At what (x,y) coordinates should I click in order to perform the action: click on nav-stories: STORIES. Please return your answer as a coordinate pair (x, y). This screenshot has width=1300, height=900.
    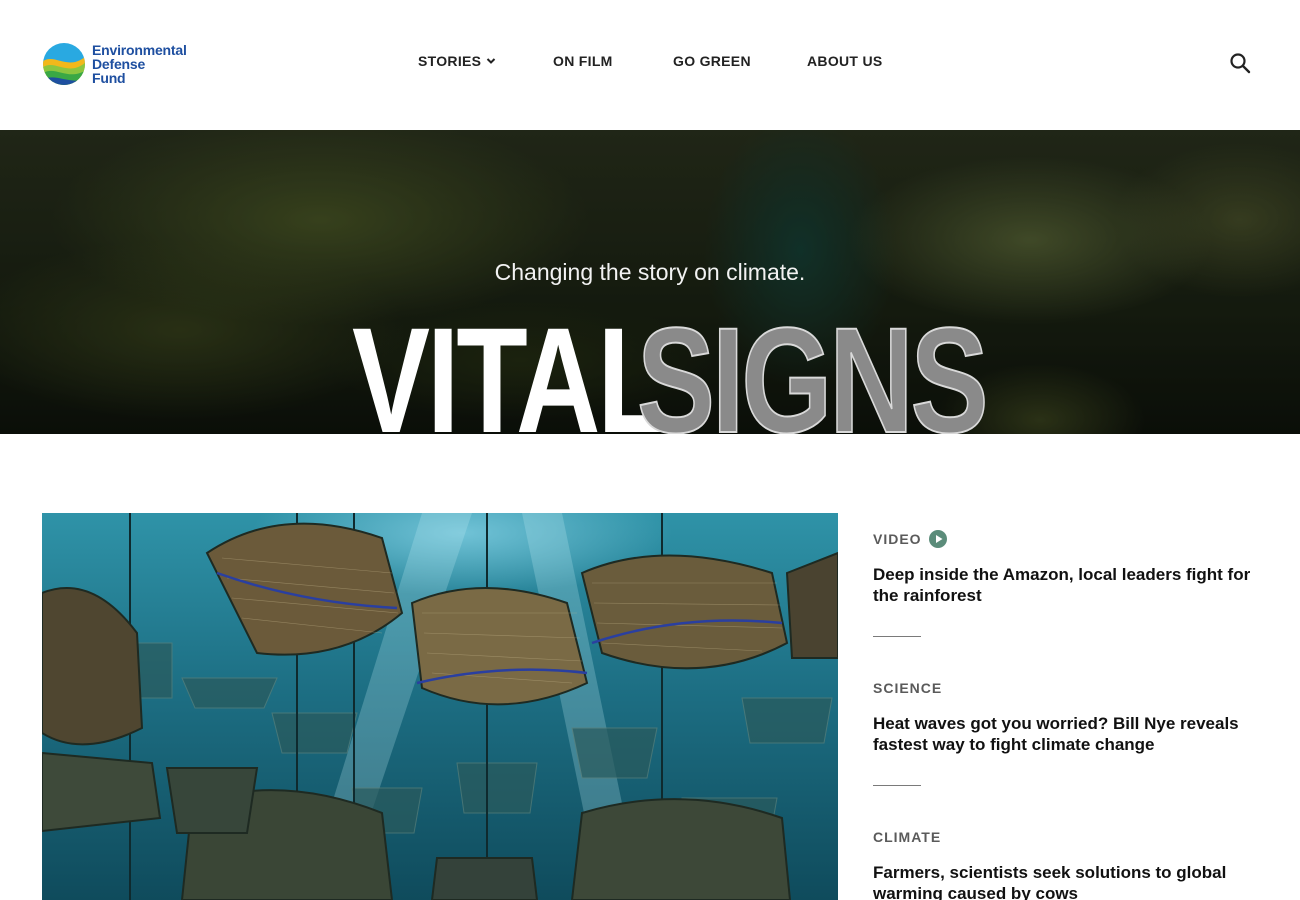
    Looking at the image, I should click on (485, 61).